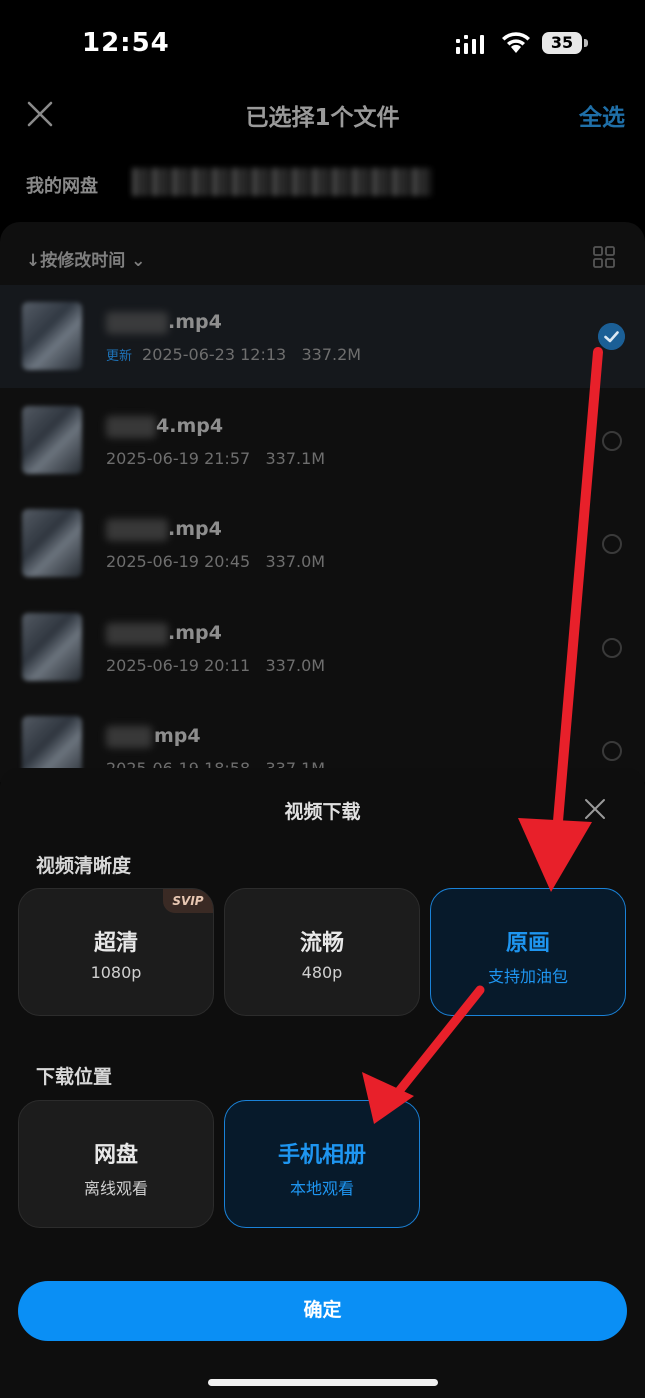 The width and height of the screenshot is (645, 1398). I want to click on quality-section-label: 视频清晰度, so click(84, 866).